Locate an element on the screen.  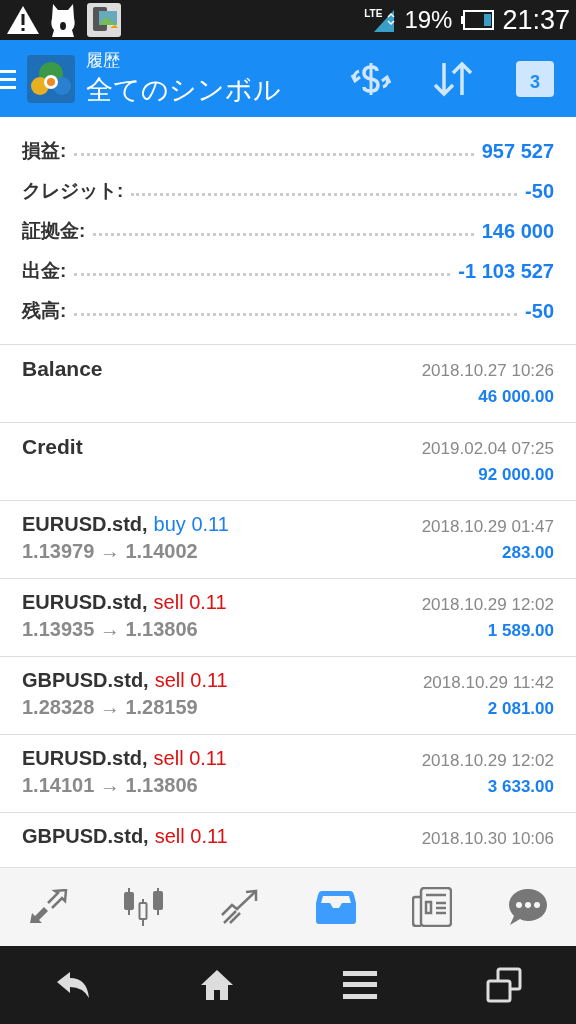
deal-prices: 1.13979 → 1.14002 is located at coordinates (110, 551).